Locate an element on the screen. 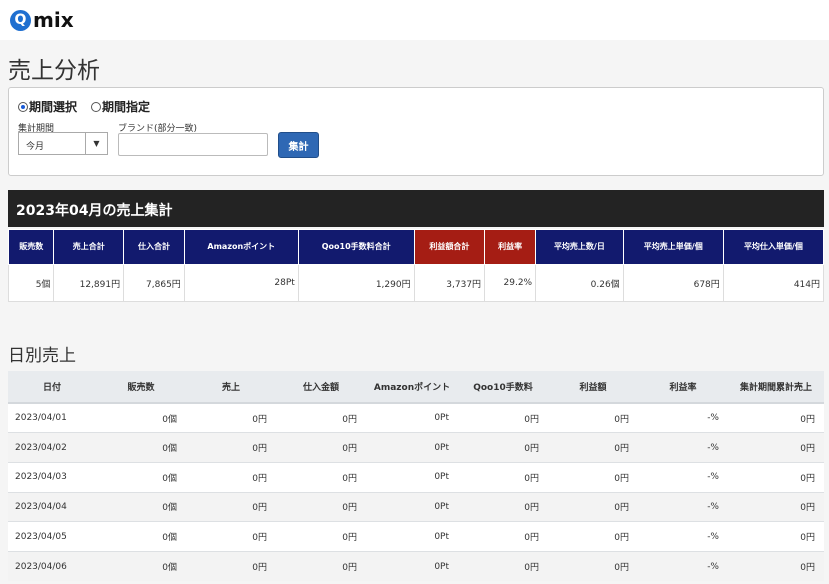 This screenshot has height=584, width=829. summary-value: 3,737円 is located at coordinates (449, 283).